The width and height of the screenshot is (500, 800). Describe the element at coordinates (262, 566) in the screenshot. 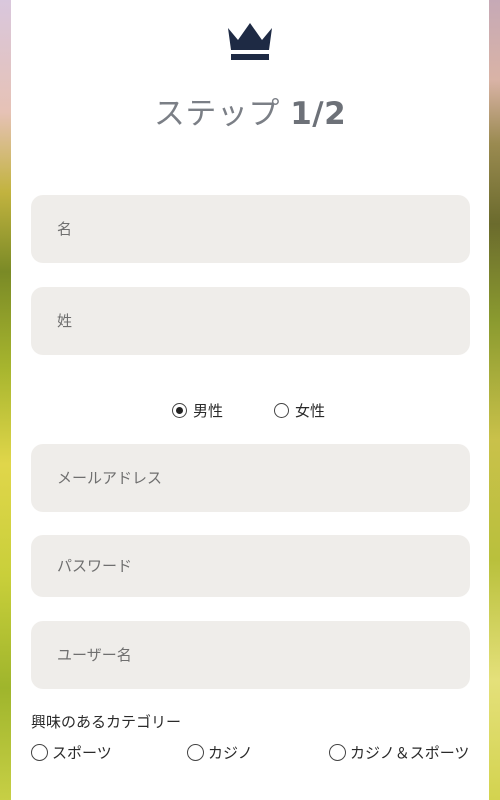

I see `password-input` at that location.